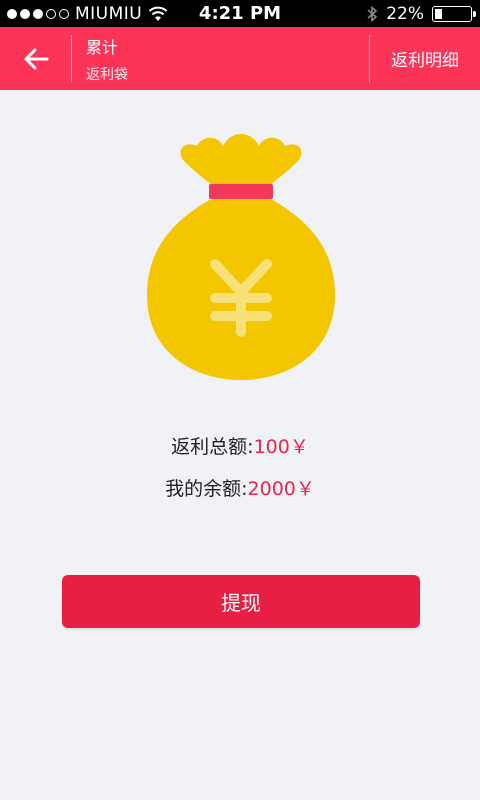 The height and width of the screenshot is (800, 480). Describe the element at coordinates (241, 601) in the screenshot. I see `withdraw-button: 提现` at that location.